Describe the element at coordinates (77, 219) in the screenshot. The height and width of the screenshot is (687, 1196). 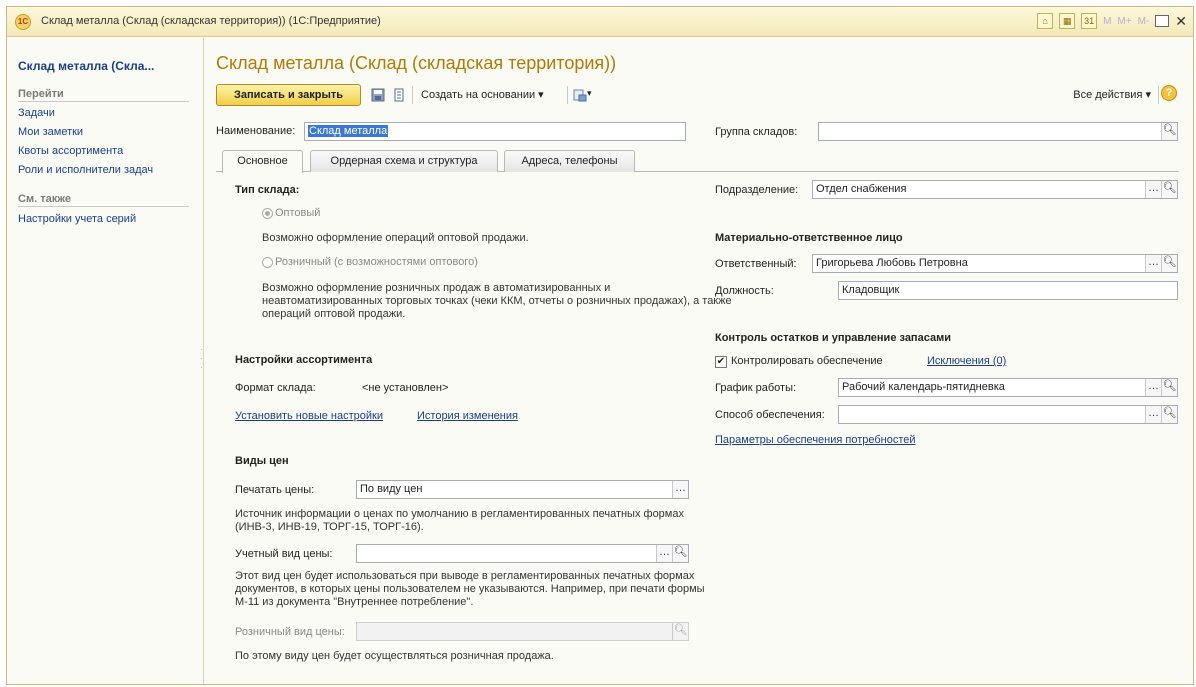
I see `sidebar-item-series-settings: Настройки учета серий` at that location.